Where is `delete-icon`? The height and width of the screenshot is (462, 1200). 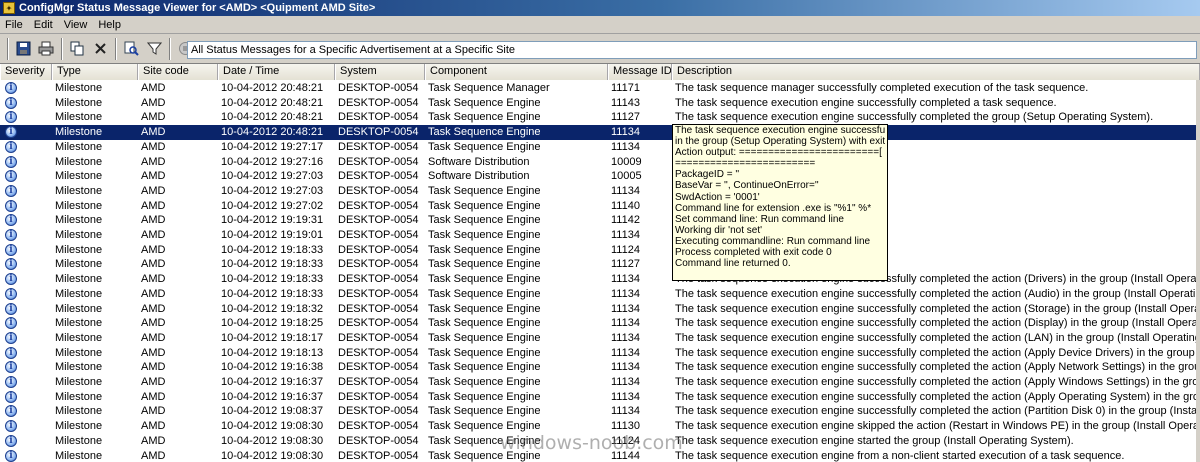
delete-icon is located at coordinates (100, 49).